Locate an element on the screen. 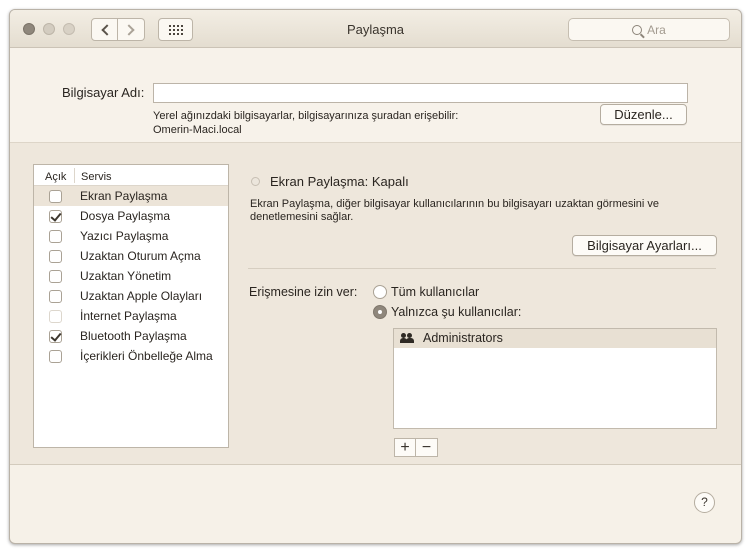 This screenshot has width=749, height=551. users-group-icon is located at coordinates (408, 338).